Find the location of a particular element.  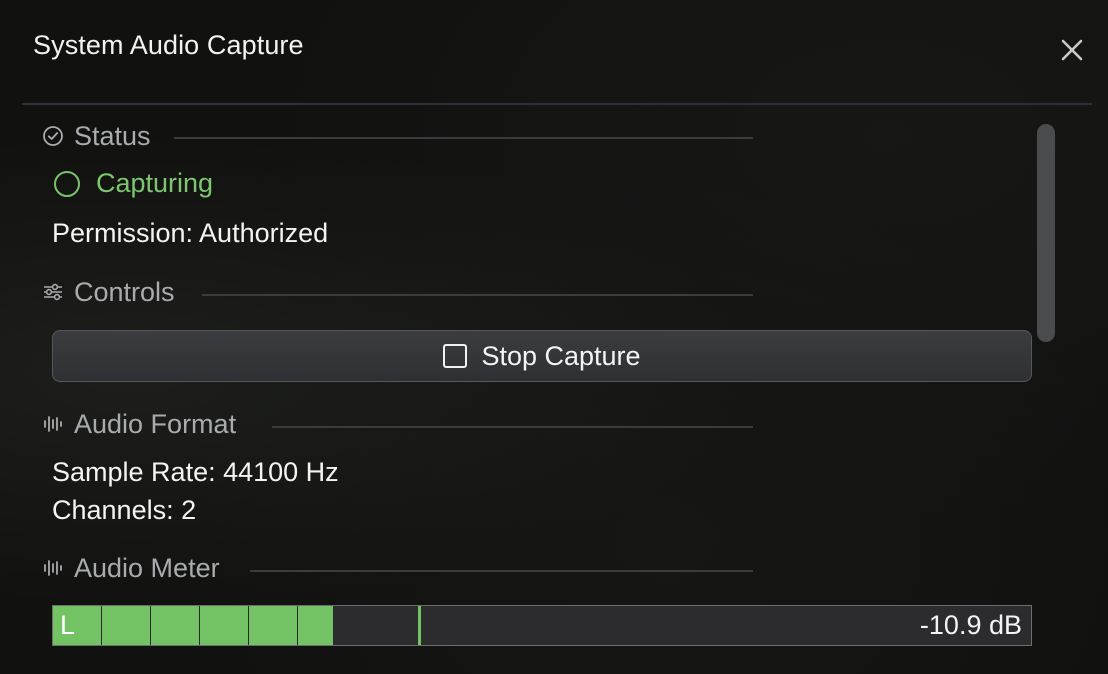

audio-meter-section-header: Audio Meter is located at coordinates (131, 568).